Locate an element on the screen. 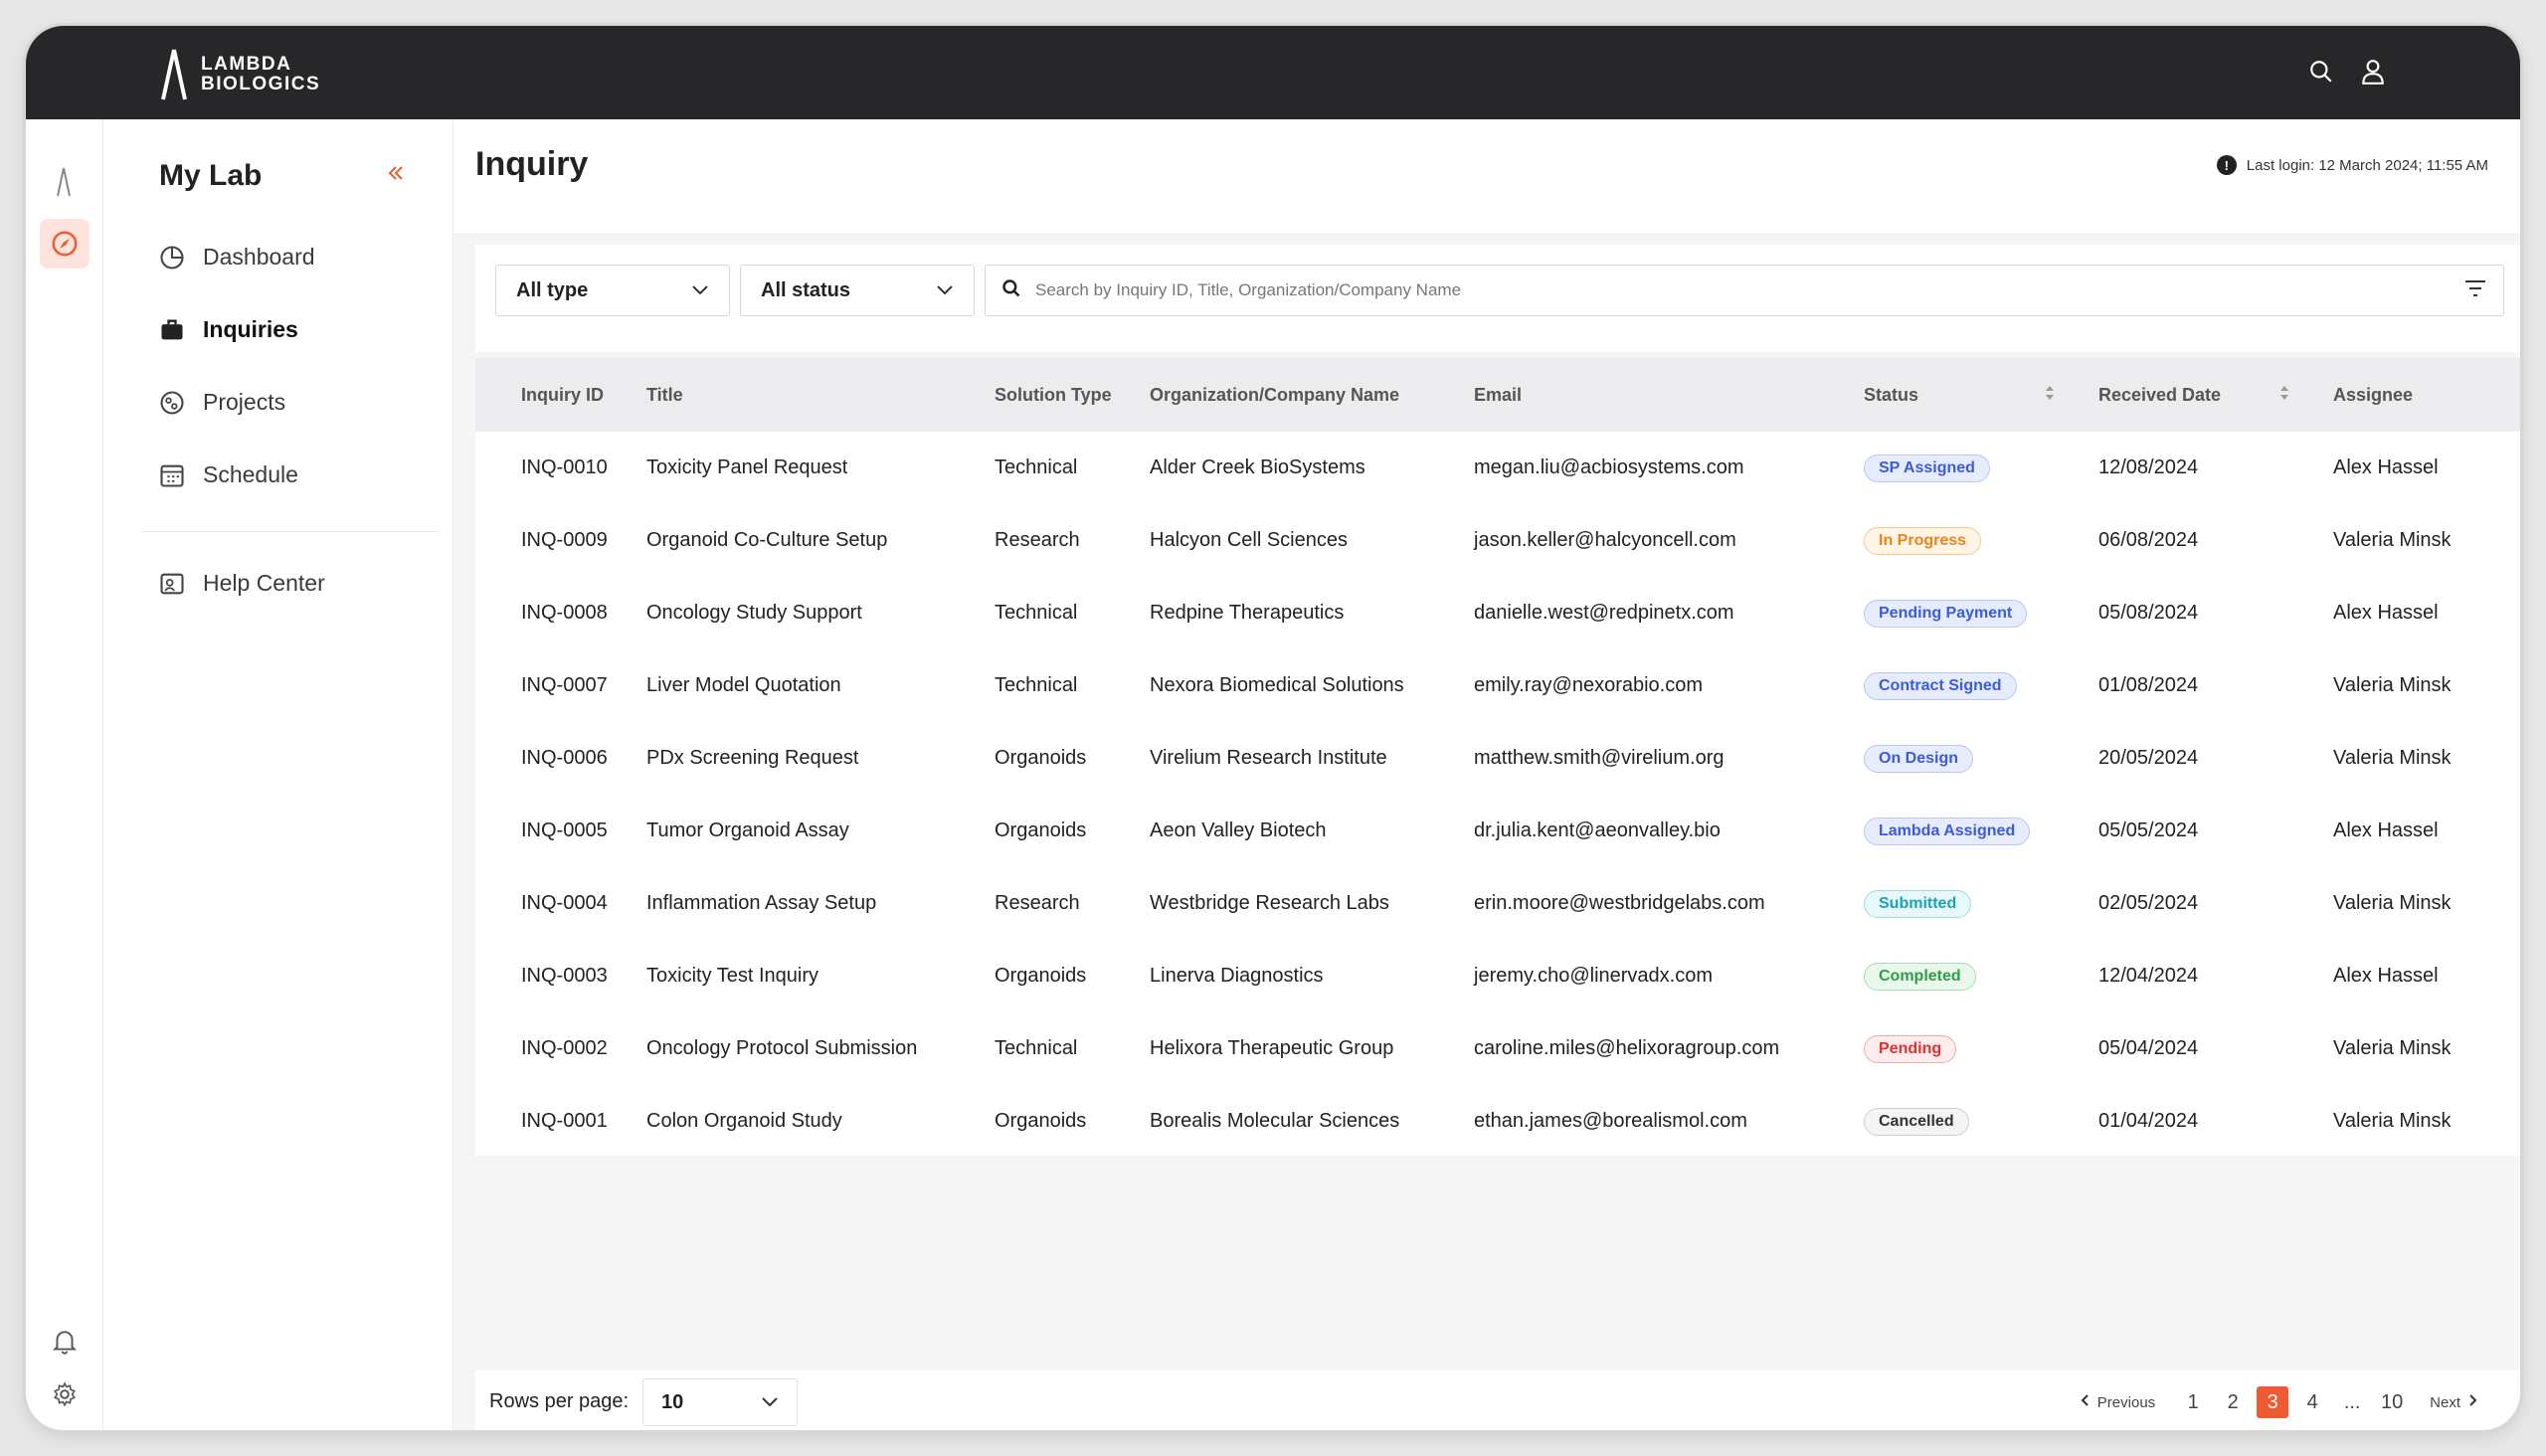 The width and height of the screenshot is (2546, 1456). cell-organization: Linerva Diagnostics is located at coordinates (1237, 976).